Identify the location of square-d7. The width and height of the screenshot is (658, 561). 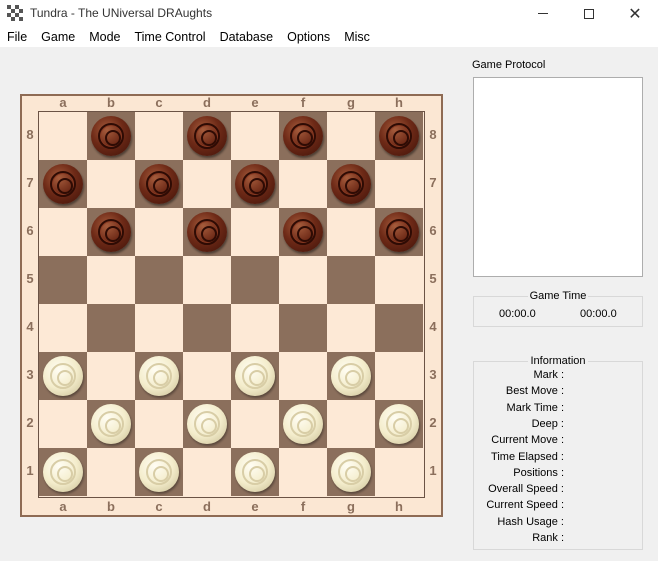
(207, 184).